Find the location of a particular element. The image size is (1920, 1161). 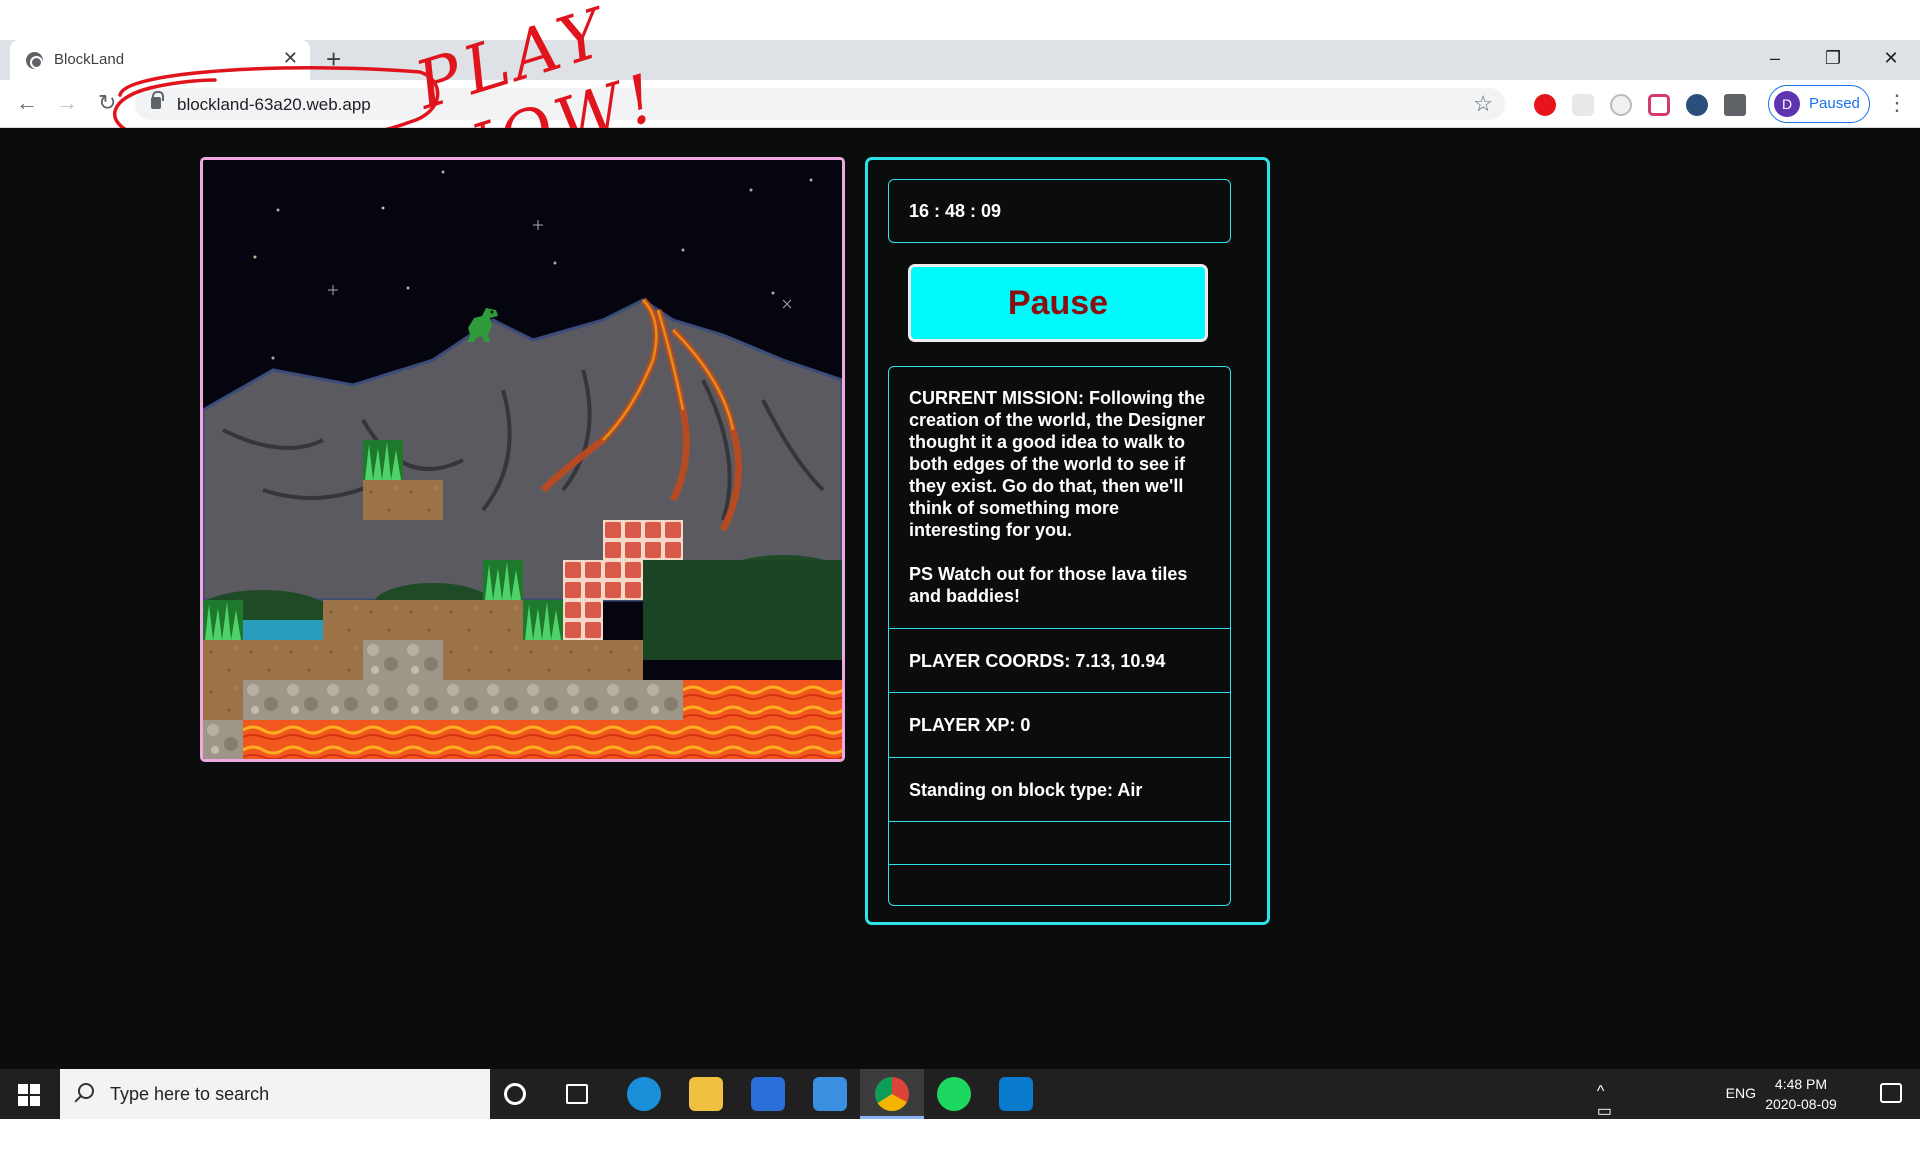

chrome-icon is located at coordinates (892, 1094).